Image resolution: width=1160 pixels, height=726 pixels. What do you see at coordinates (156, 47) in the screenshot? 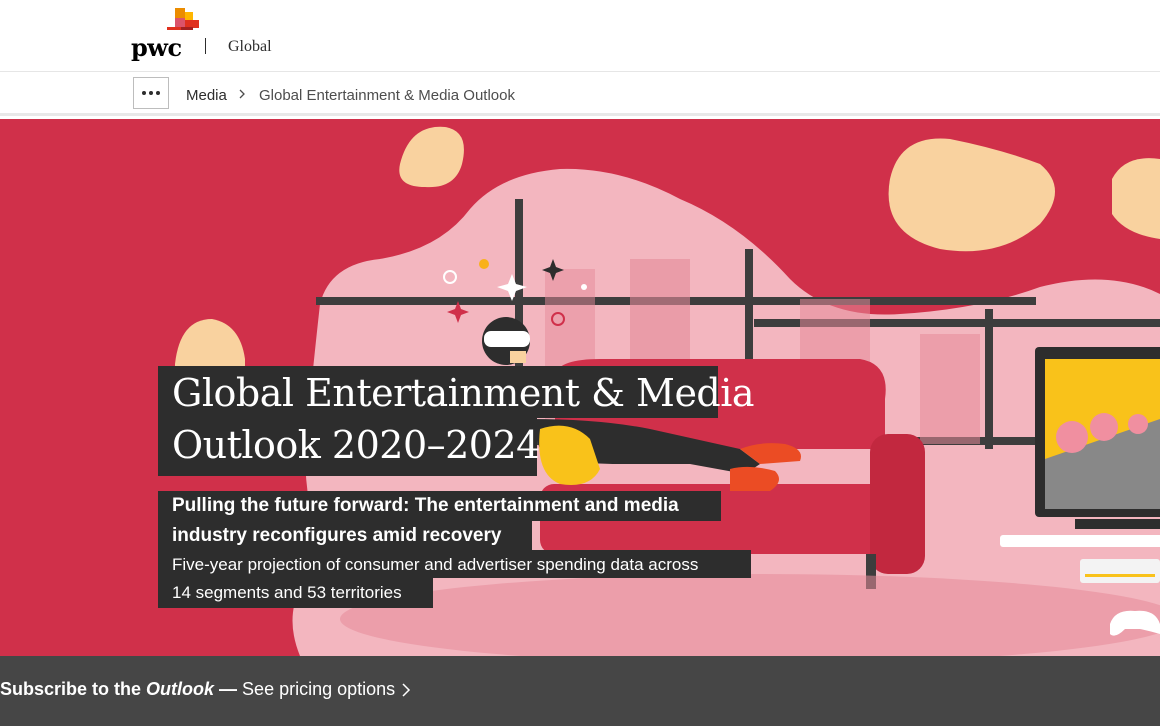
I see `logo-wordmark: pwc` at bounding box center [156, 47].